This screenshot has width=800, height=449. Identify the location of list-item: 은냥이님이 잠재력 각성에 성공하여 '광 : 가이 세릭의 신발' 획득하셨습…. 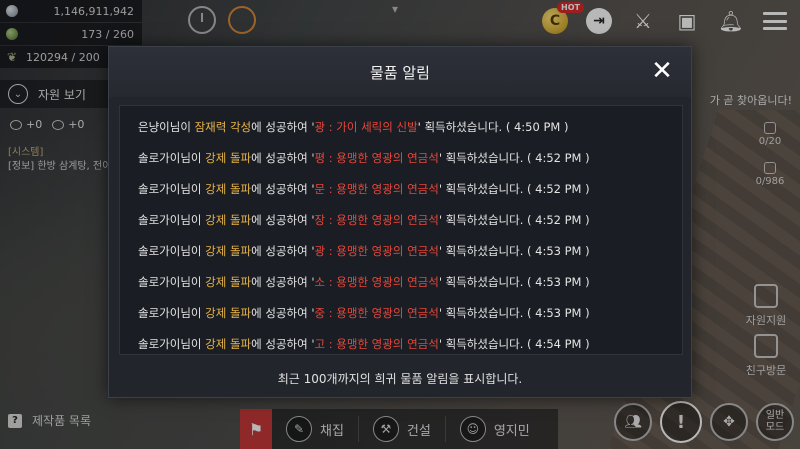
(401, 127).